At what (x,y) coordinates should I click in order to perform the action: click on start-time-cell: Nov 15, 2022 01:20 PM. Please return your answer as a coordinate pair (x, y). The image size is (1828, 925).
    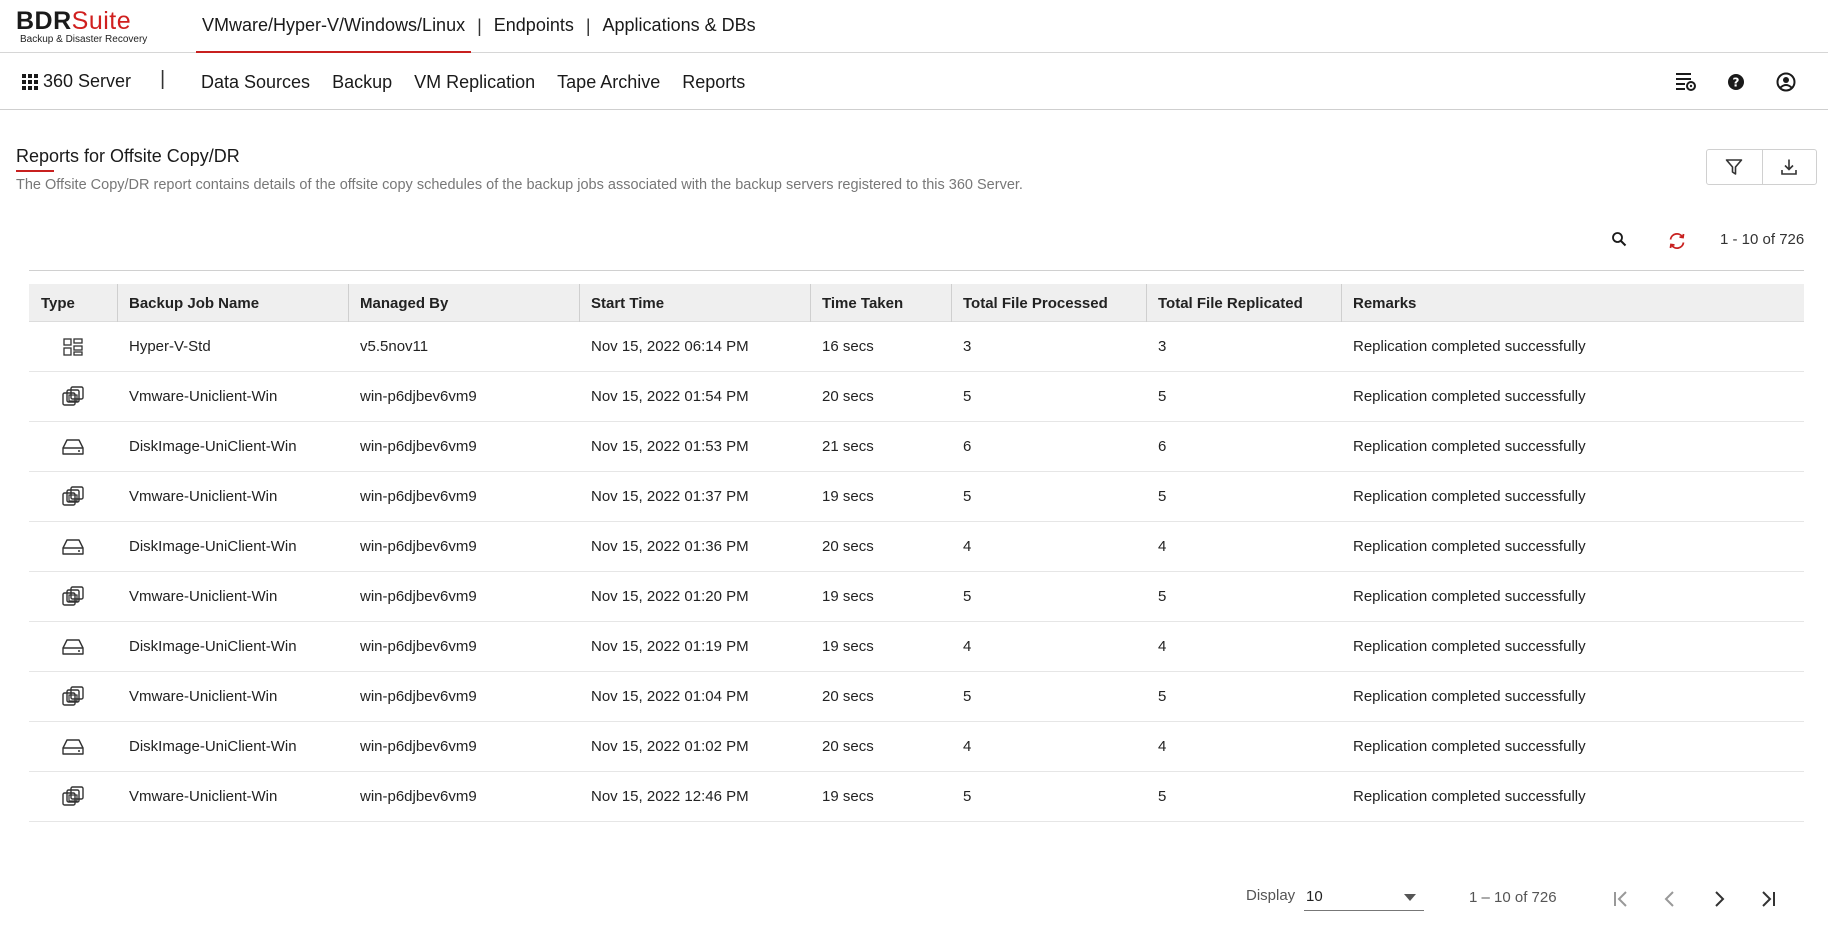
    Looking at the image, I should click on (670, 596).